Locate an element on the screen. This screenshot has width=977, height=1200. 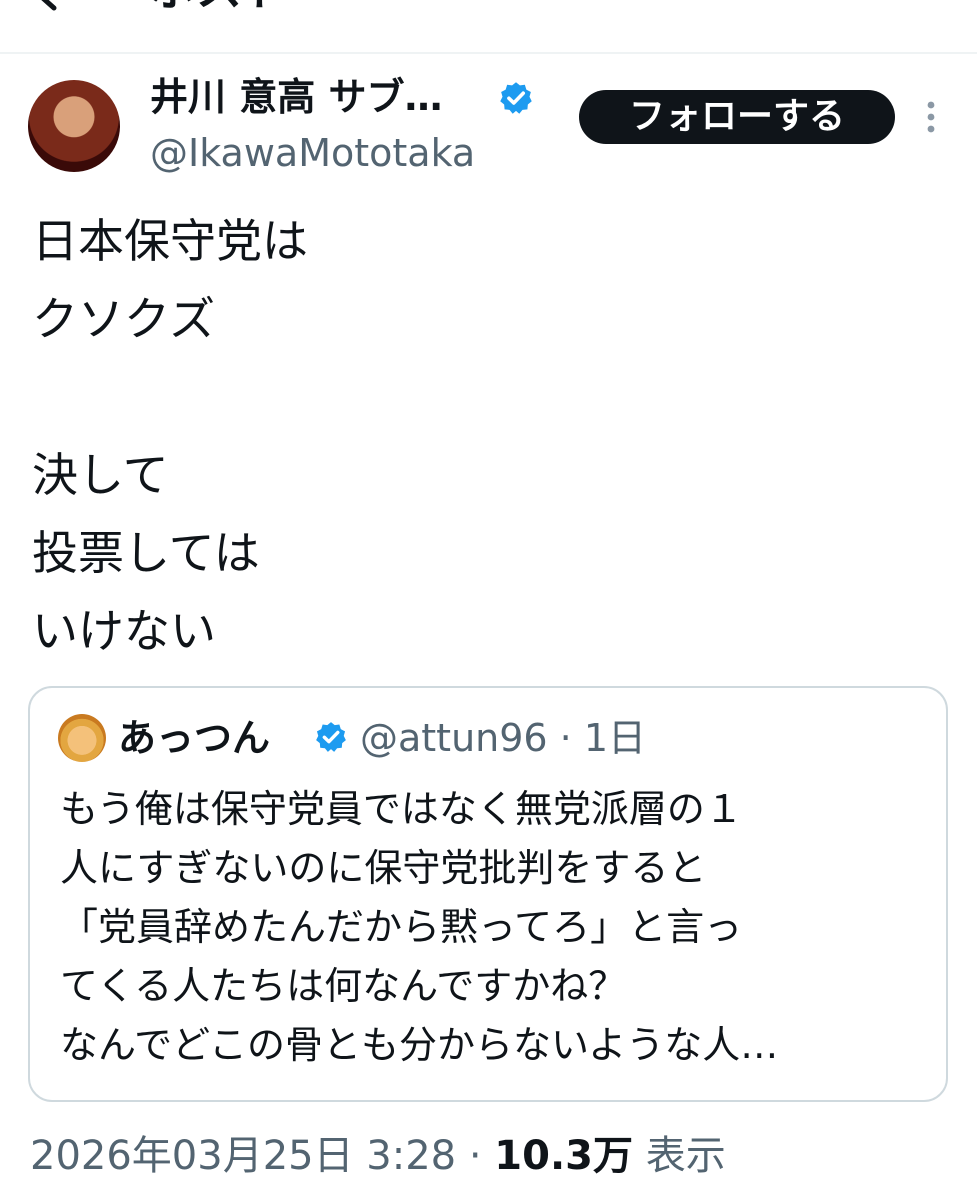
views-label: 表示 is located at coordinates (679, 1156).